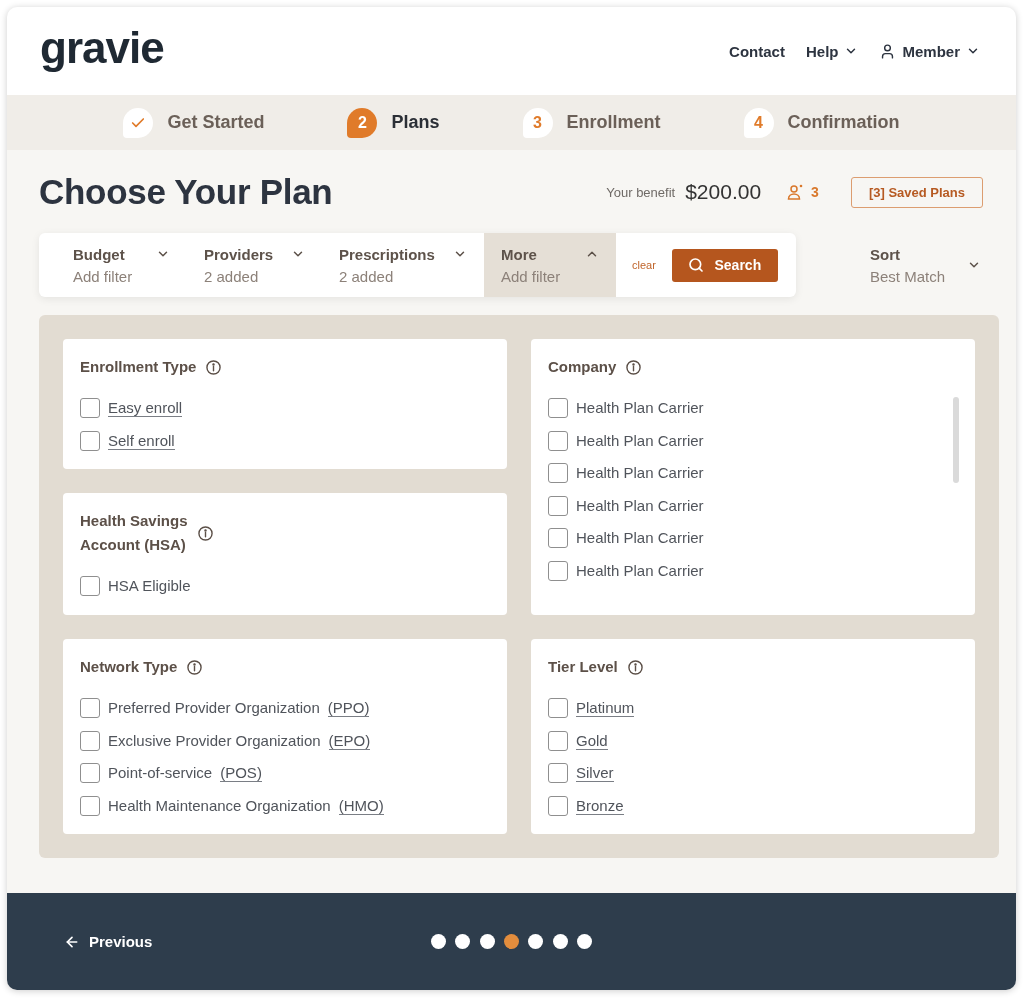 The width and height of the screenshot is (1024, 998). Describe the element at coordinates (592, 740) in the screenshot. I see `option-link: Gold` at that location.